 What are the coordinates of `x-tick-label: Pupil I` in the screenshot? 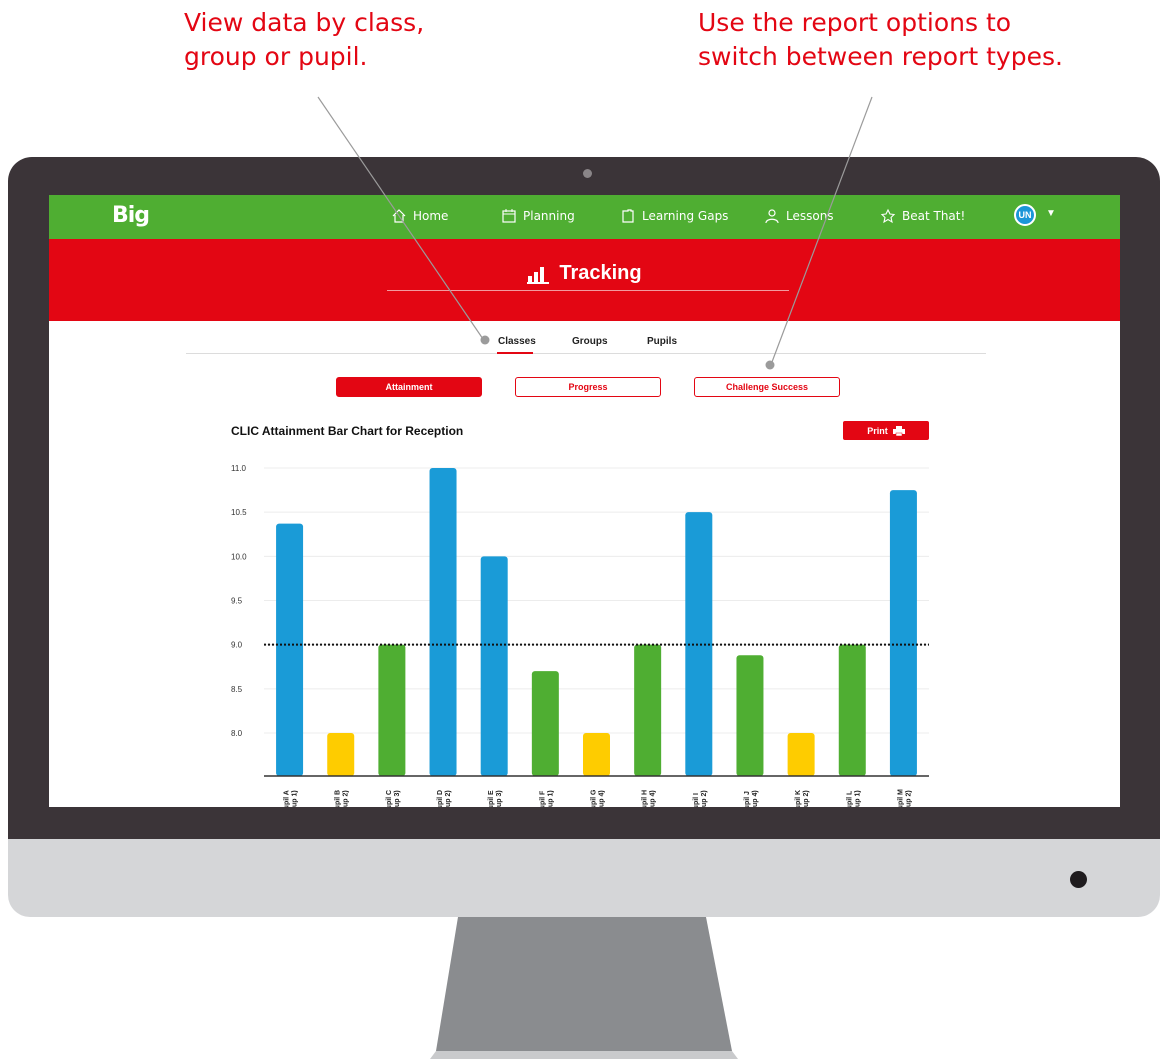 It's located at (696, 800).